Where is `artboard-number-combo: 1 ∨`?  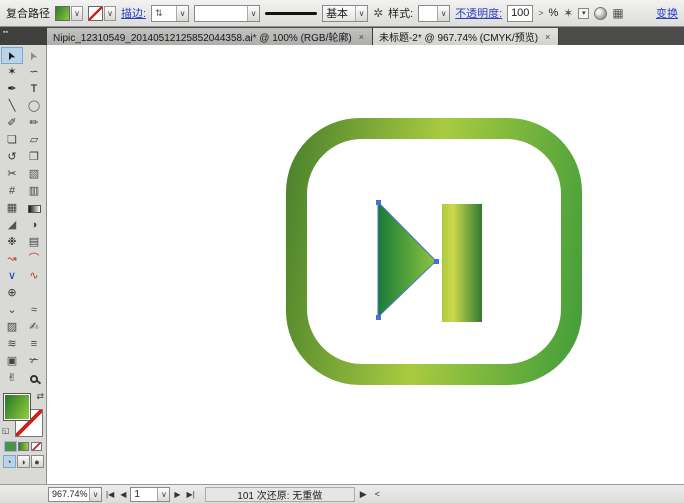 artboard-number-combo: 1 ∨ is located at coordinates (150, 494).